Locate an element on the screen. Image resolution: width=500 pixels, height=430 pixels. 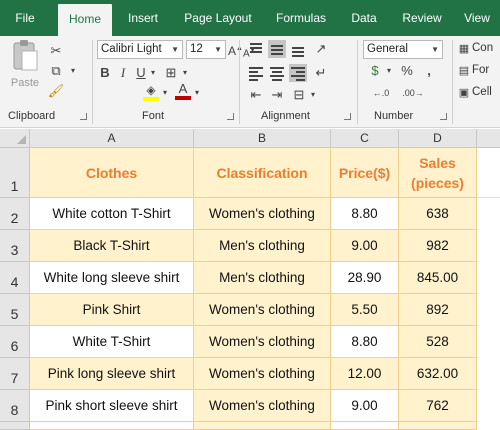
cell-d8: 762 is located at coordinates (438, 406).